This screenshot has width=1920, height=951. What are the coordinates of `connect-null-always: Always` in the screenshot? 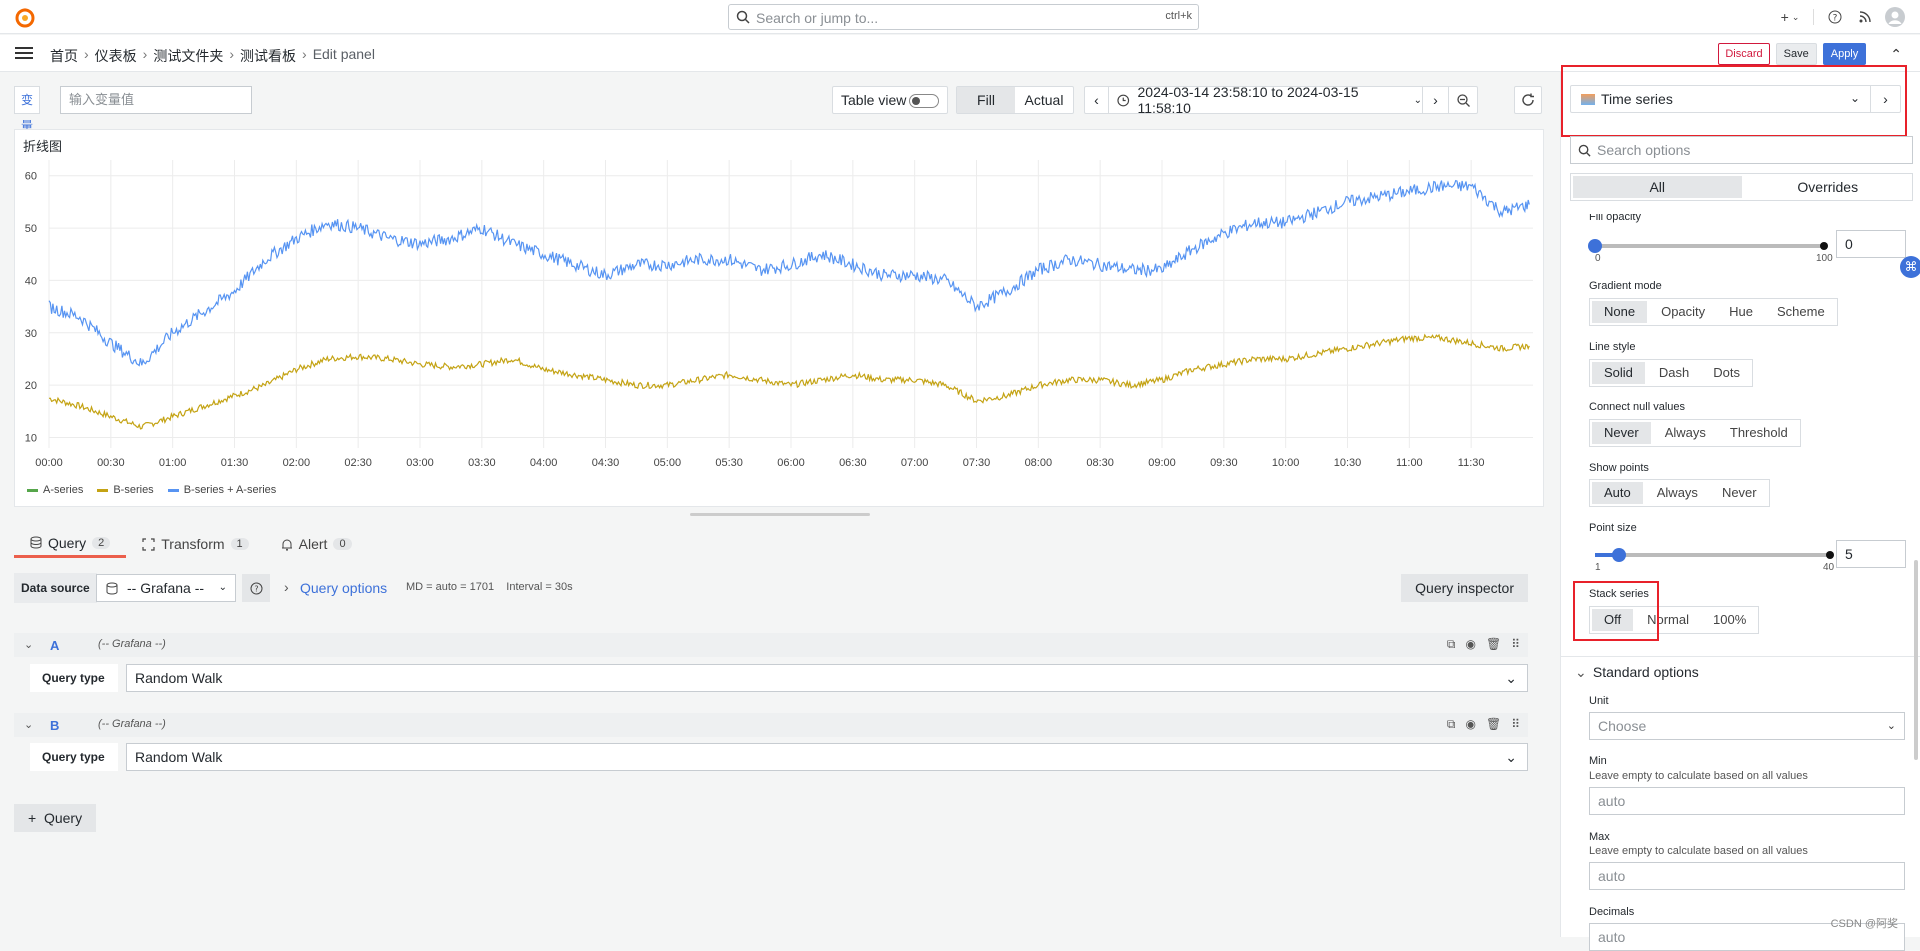 It's located at (1685, 433).